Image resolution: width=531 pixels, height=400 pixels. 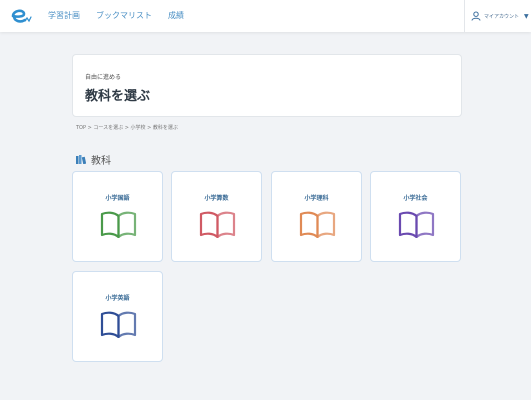 What do you see at coordinates (117, 198) in the screenshot?
I see `subject-label: 小学国語` at bounding box center [117, 198].